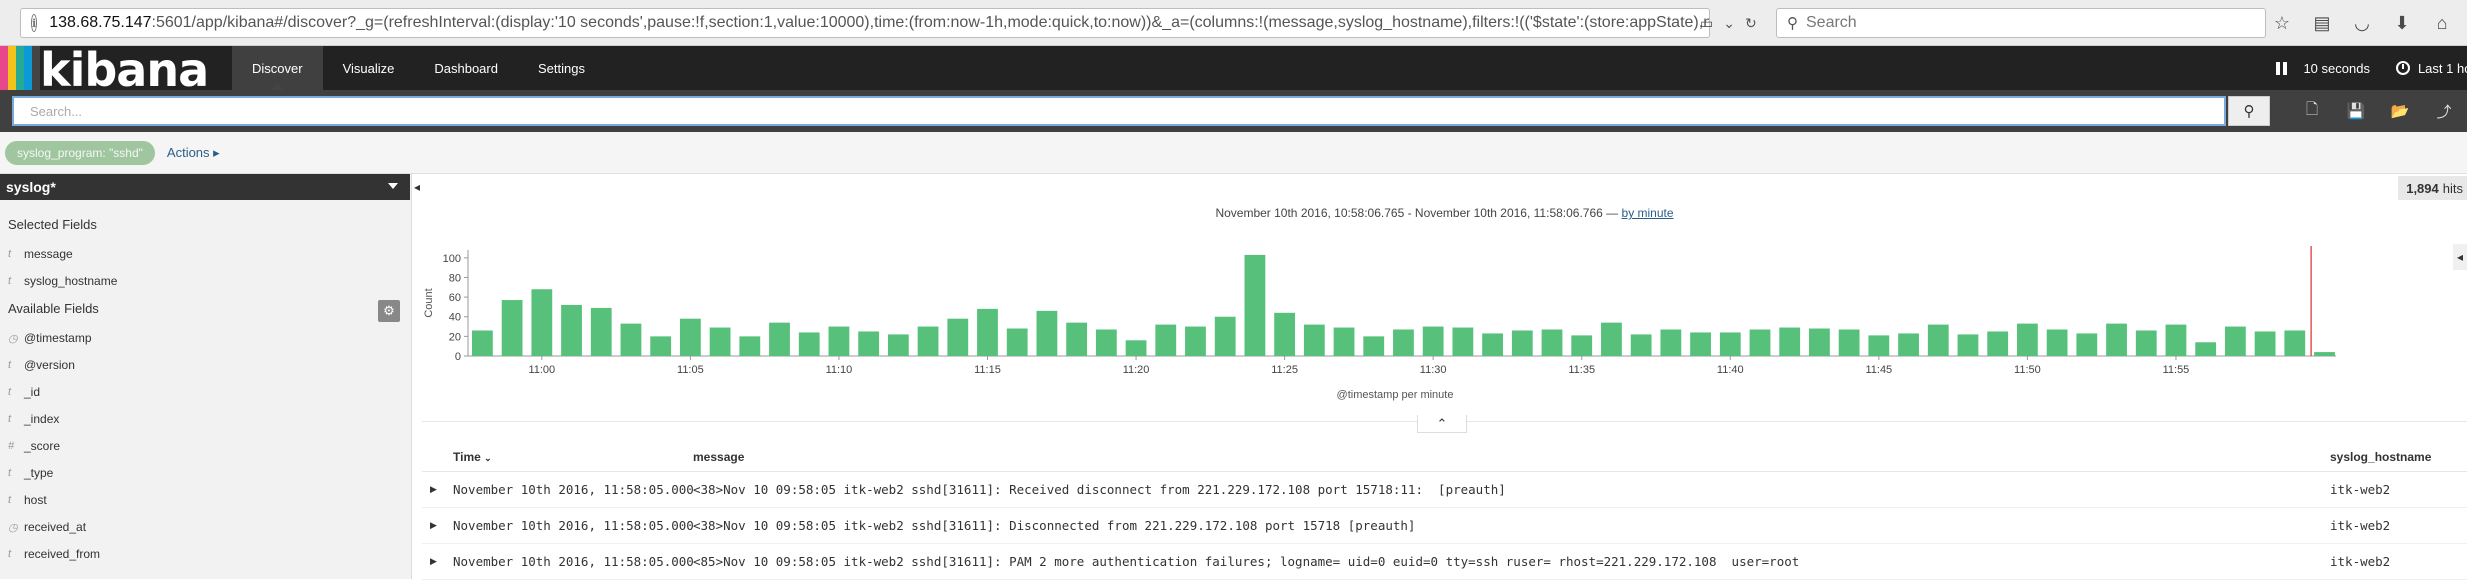 The image size is (2467, 580). What do you see at coordinates (2282, 23) in the screenshot?
I see `bookmark-star-icon: ☆` at bounding box center [2282, 23].